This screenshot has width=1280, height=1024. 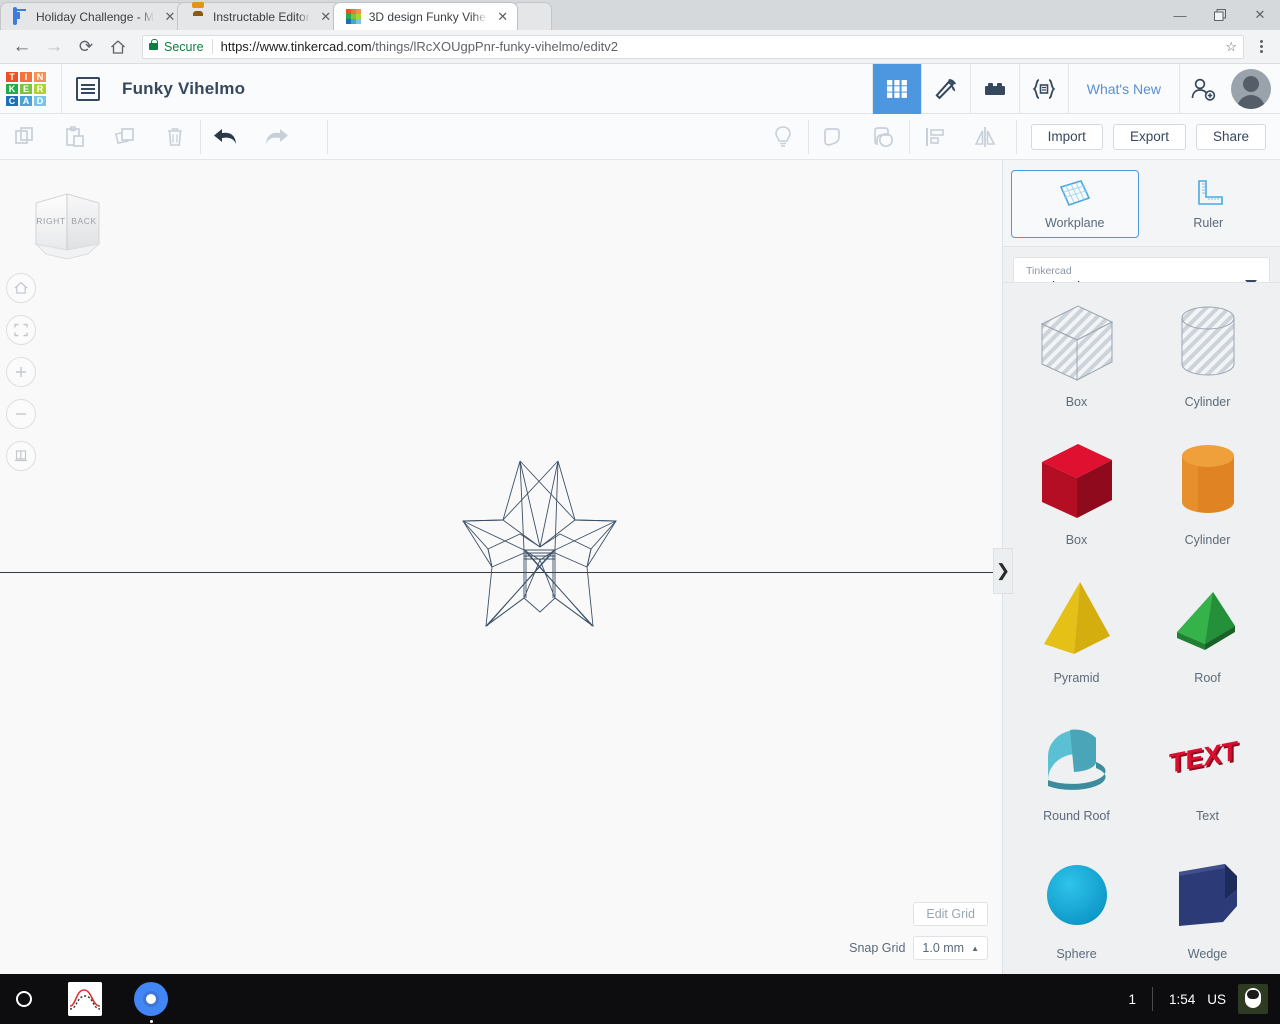 I want to click on logo-letter: R, so click(x=40, y=88).